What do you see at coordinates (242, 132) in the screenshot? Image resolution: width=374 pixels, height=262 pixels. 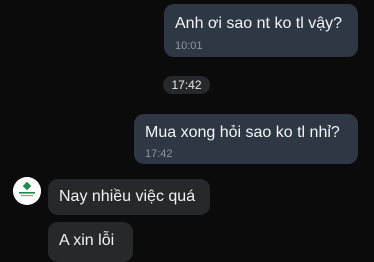 I see `message-text: Mua xong hỏi sao ko tl nhỉ?` at bounding box center [242, 132].